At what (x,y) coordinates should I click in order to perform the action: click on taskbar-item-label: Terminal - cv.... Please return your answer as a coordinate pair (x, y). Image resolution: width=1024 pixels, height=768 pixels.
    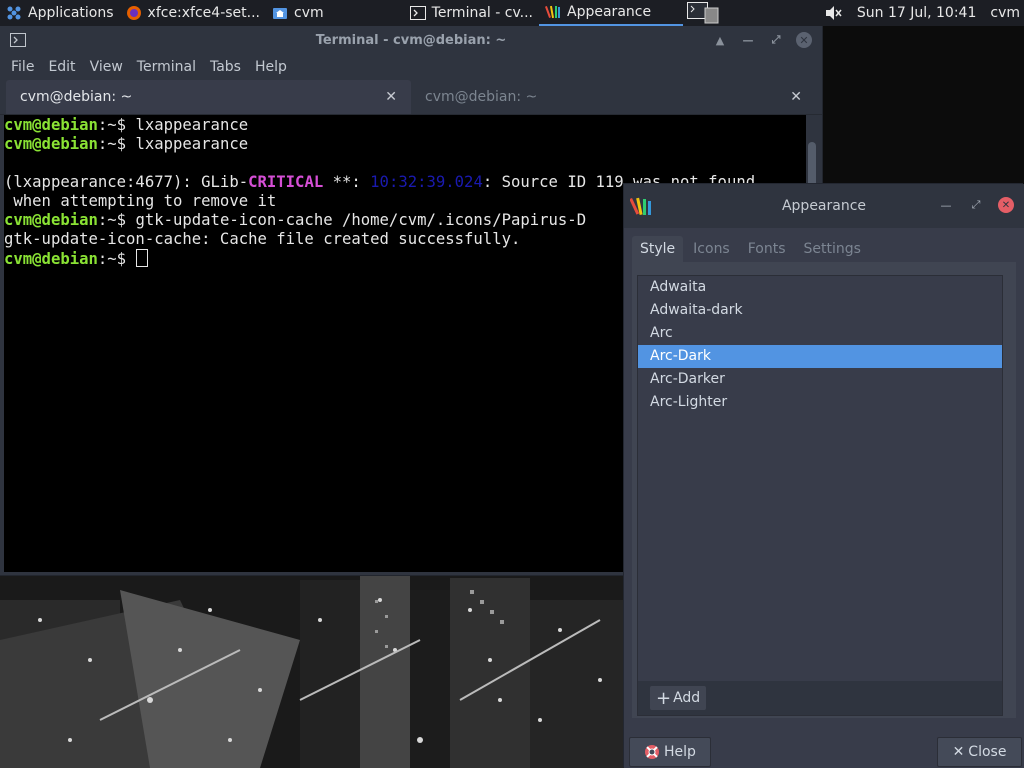
    Looking at the image, I should click on (482, 13).